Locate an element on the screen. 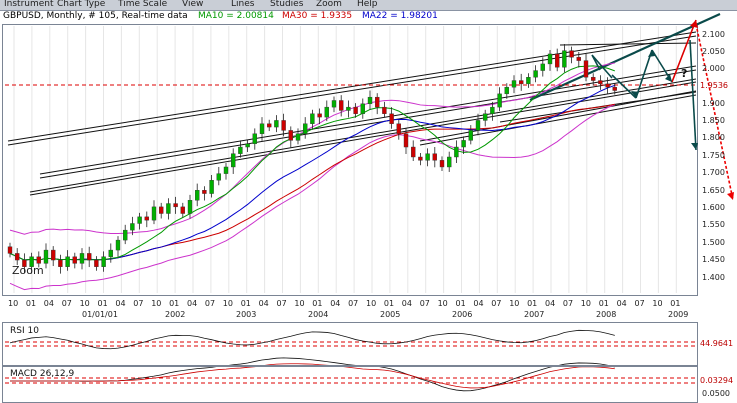 This screenshot has height=403, width=737. y-tick-label: 1.550 is located at coordinates (713, 224).